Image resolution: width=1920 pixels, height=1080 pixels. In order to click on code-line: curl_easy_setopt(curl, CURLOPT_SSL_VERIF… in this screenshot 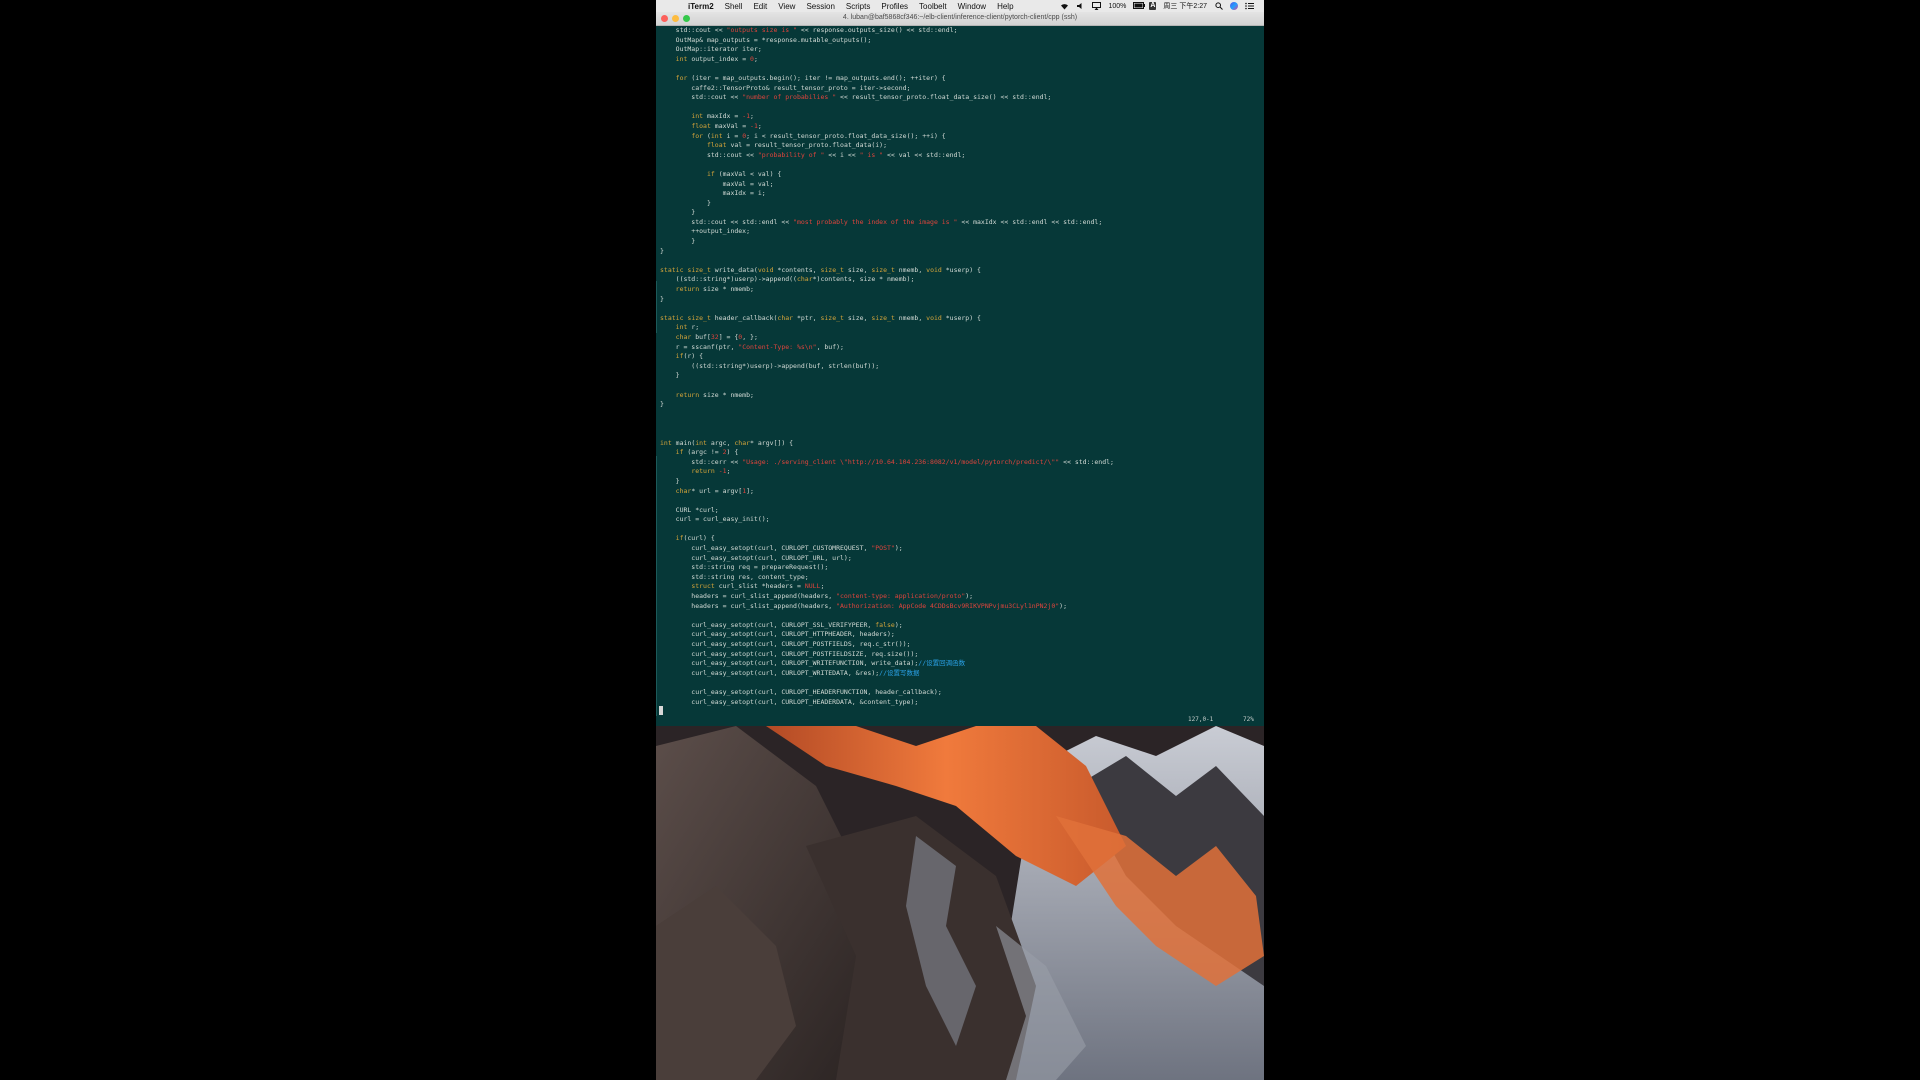, I will do `click(960, 626)`.